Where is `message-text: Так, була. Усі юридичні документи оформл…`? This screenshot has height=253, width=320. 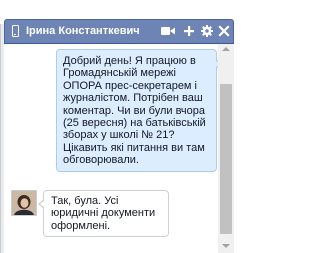
message-text: Так, була. Усі юридичні документи оформл… is located at coordinates (103, 213).